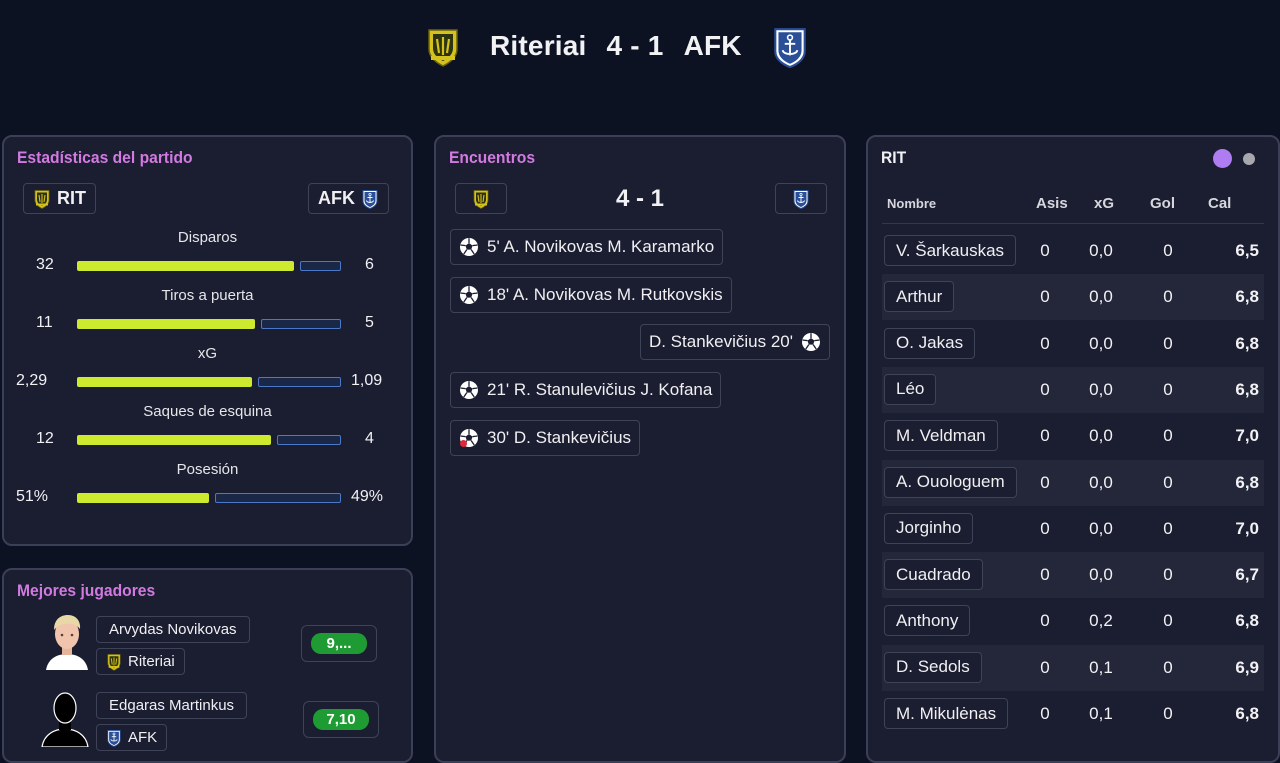 The height and width of the screenshot is (763, 1280). Describe the element at coordinates (32, 380) in the screenshot. I see `stat-home-value: 2,29` at that location.